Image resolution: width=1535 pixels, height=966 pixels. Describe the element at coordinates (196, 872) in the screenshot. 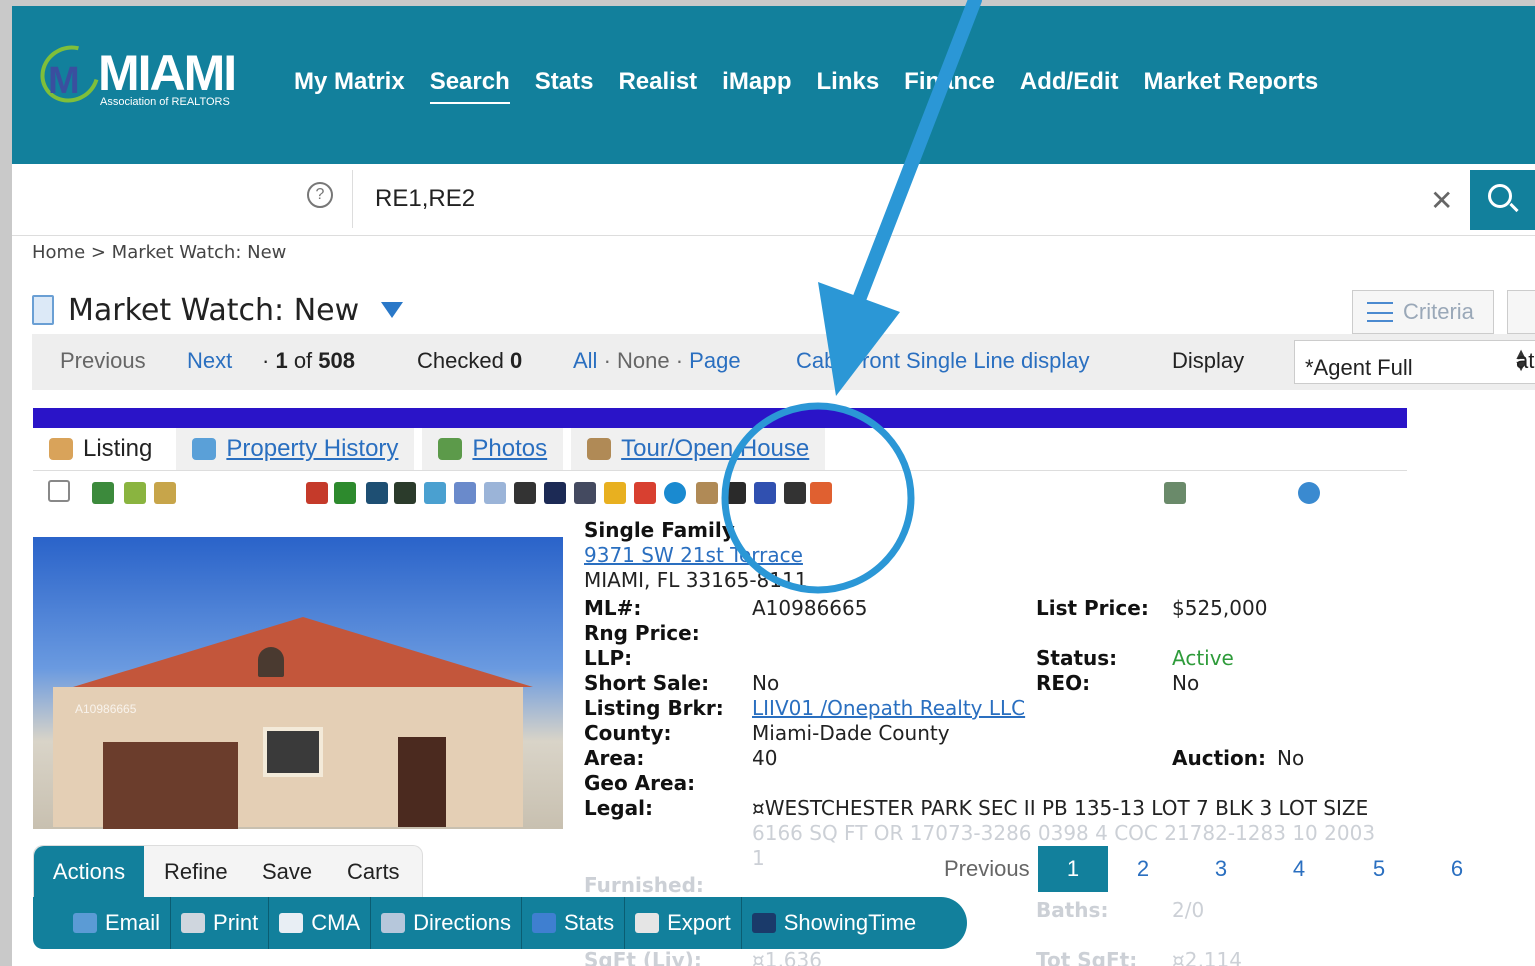

I see `actions-tab-refine: Refine` at that location.